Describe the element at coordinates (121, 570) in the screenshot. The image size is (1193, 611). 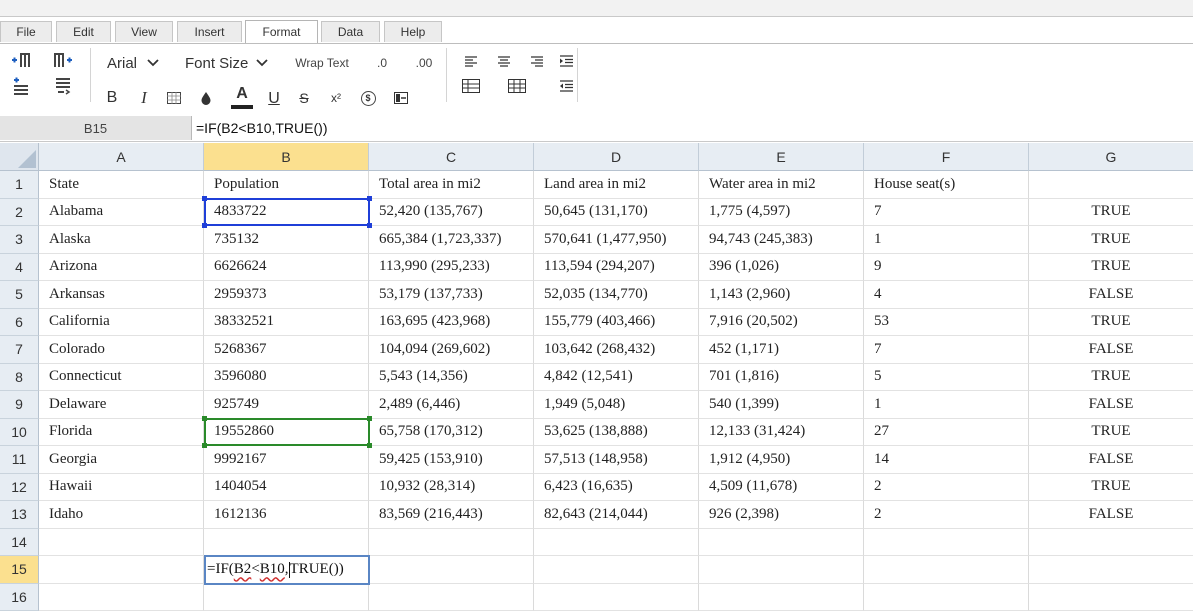
I see `cell-a15` at that location.